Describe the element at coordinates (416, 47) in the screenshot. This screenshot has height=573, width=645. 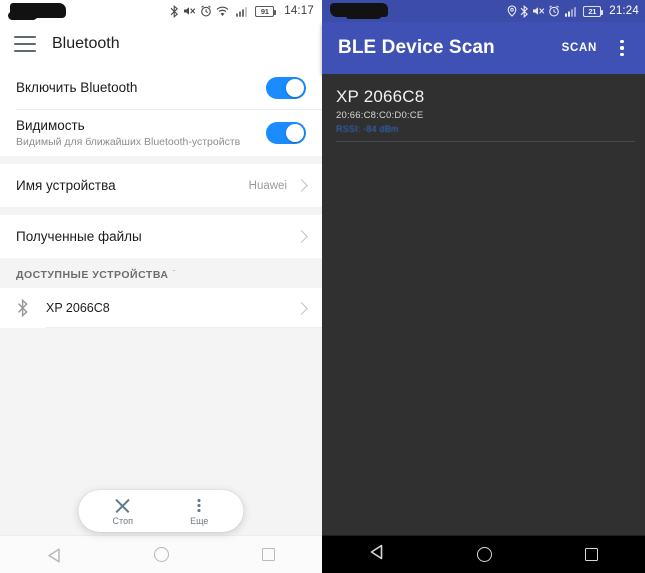
I see `app-title: BLE Device Scan` at that location.